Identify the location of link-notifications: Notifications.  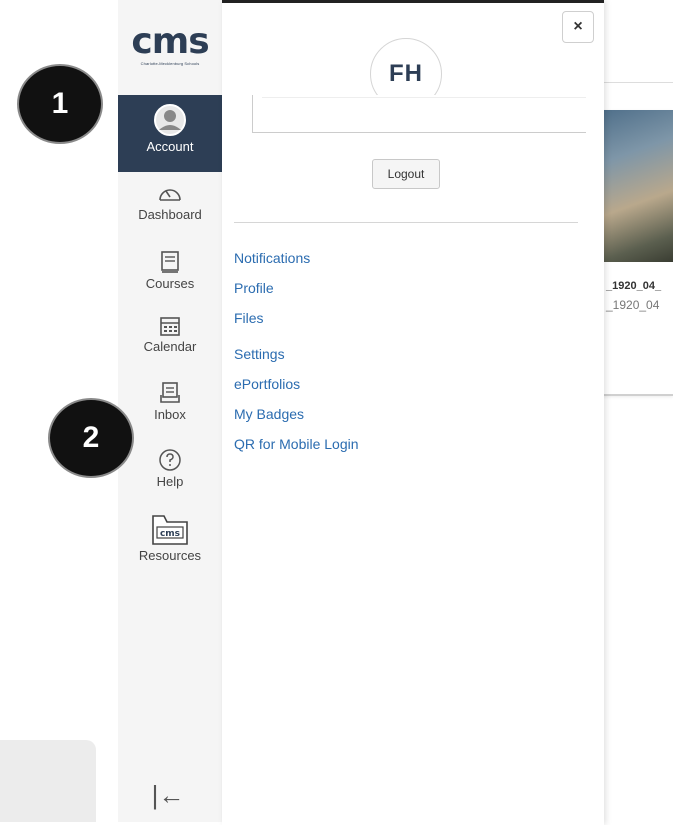
(296, 262).